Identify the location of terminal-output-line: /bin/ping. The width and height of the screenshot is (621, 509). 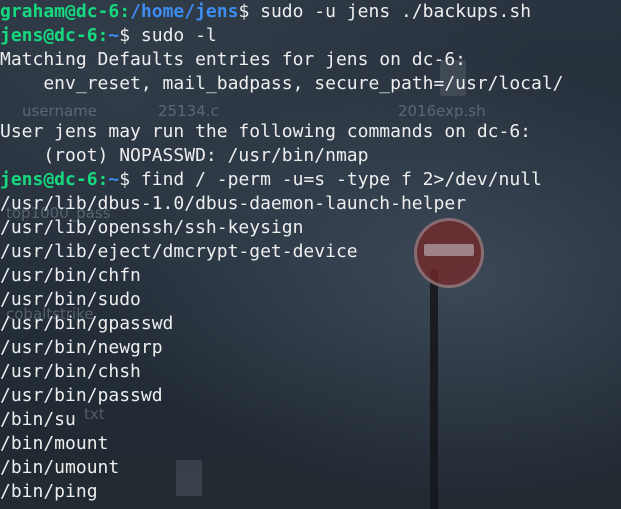
(49, 491).